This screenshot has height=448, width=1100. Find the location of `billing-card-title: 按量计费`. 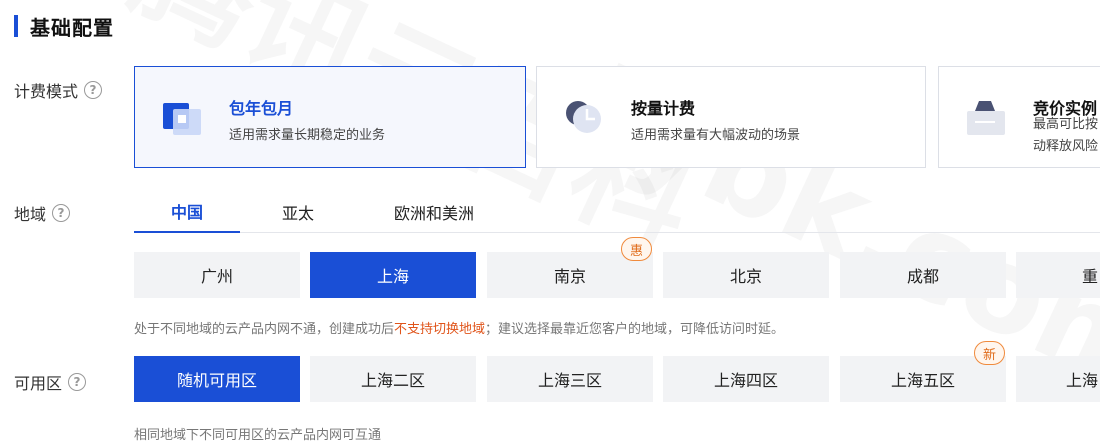

billing-card-title: 按量计费 is located at coordinates (663, 108).